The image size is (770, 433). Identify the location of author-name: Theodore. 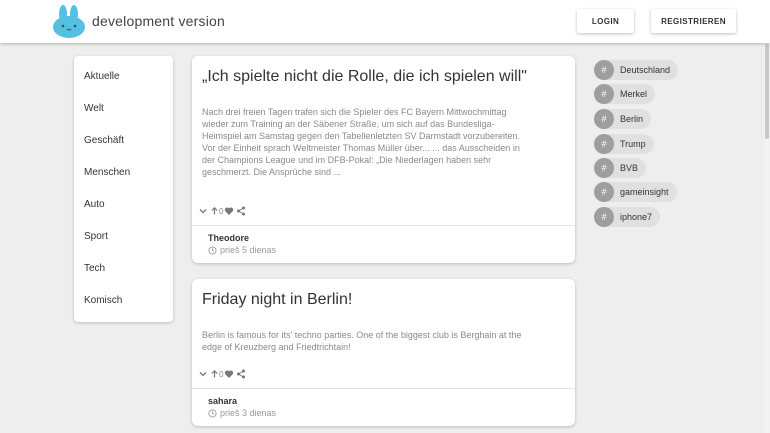
(228, 238).